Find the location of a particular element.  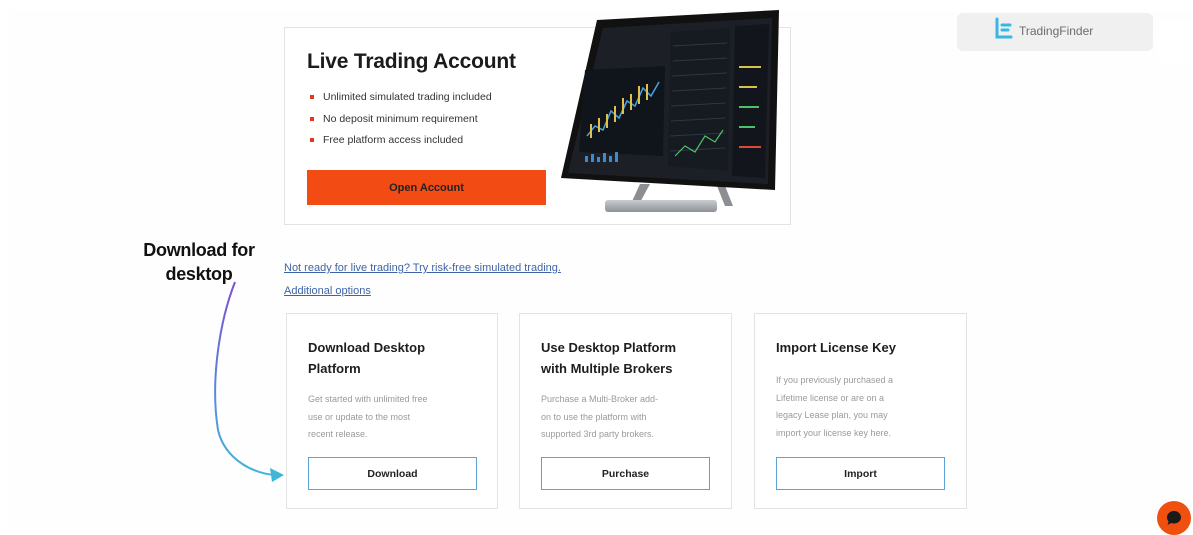

watermark-text: TradingFinder is located at coordinates (1056, 31).